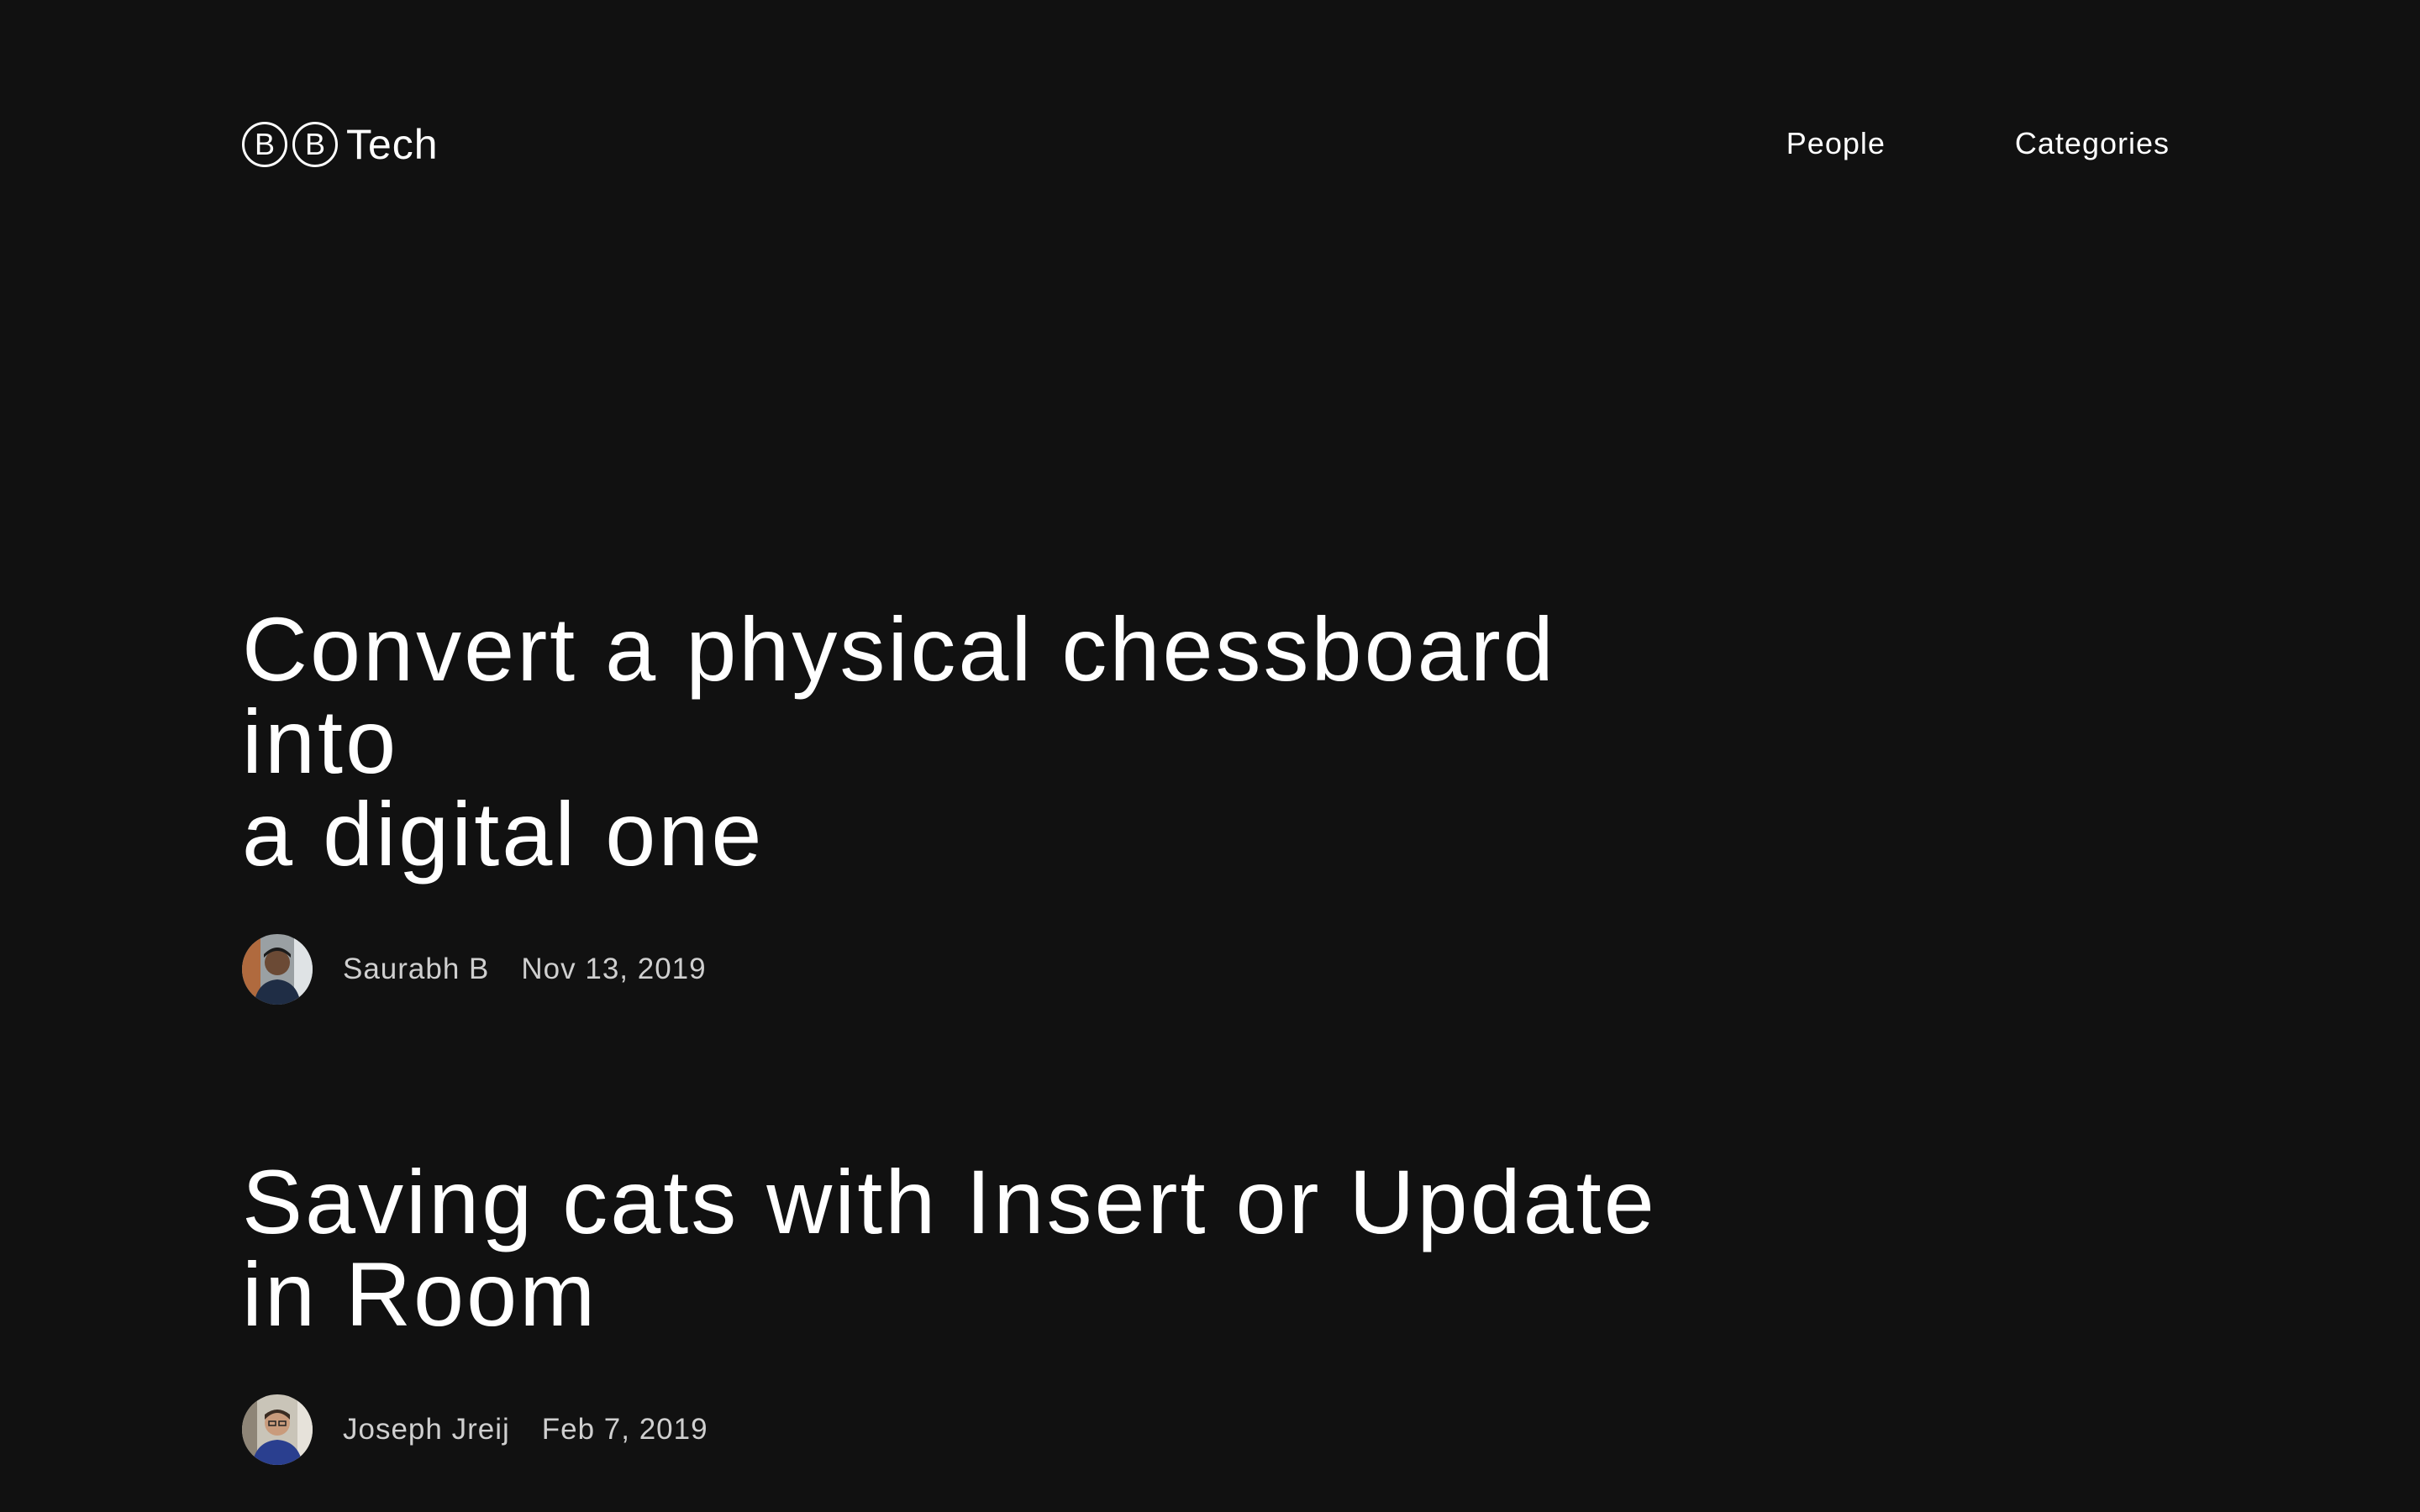 This screenshot has width=2420, height=1512. What do you see at coordinates (624, 1429) in the screenshot?
I see `post-date: Feb 7, 2019` at bounding box center [624, 1429].